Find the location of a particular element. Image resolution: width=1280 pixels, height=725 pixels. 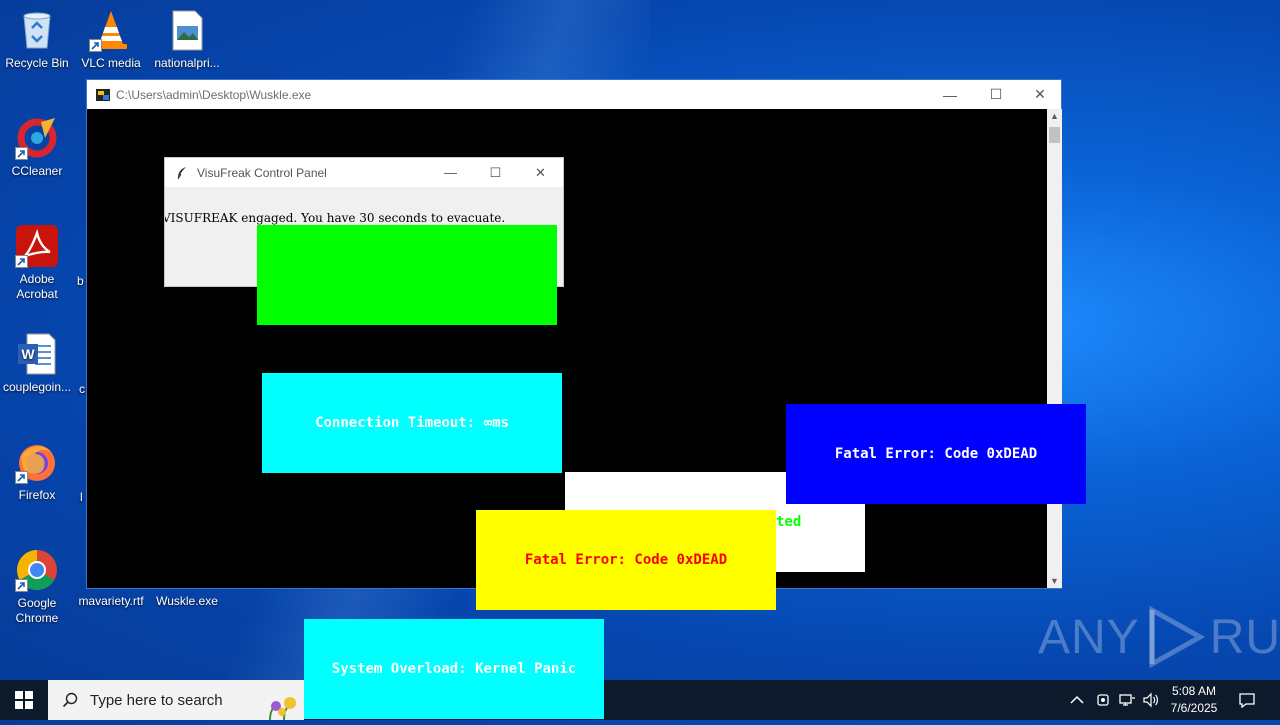

desktop-icon-label: Recycle Bin is located at coordinates (37, 63).